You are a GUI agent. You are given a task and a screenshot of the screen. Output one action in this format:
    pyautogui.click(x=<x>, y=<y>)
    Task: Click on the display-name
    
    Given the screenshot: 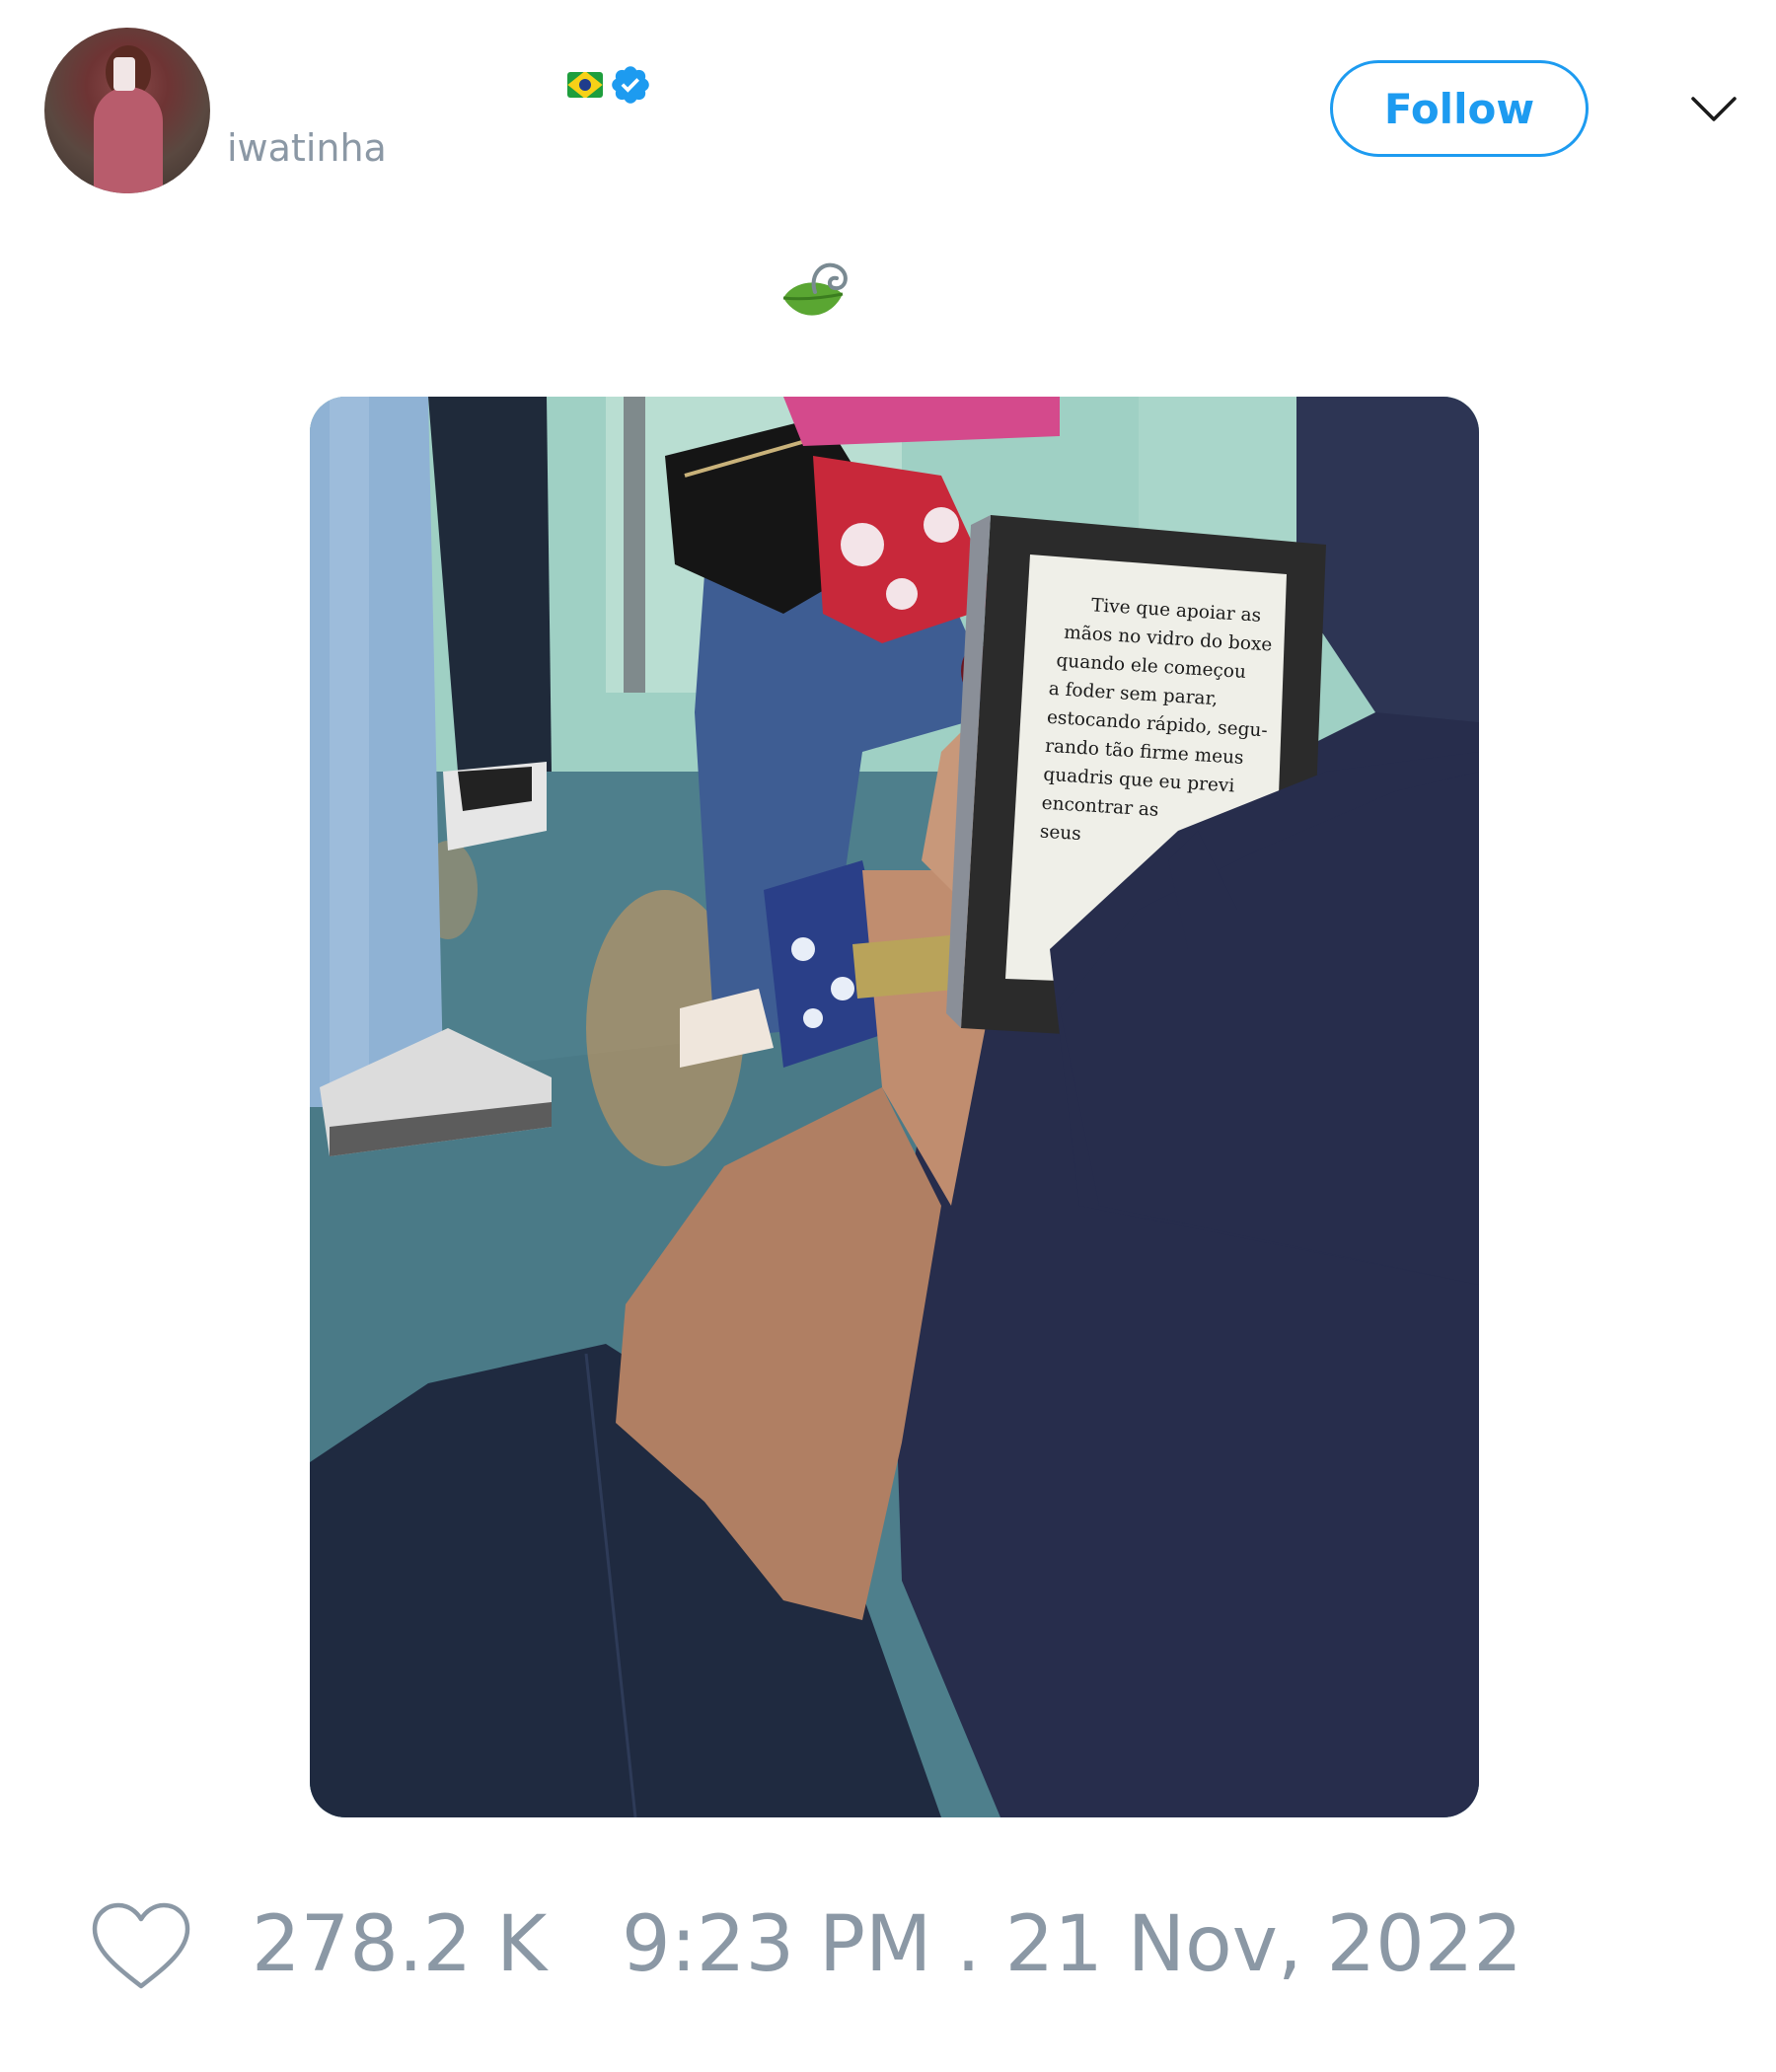 What is the action you would take?
    pyautogui.click(x=610, y=85)
    